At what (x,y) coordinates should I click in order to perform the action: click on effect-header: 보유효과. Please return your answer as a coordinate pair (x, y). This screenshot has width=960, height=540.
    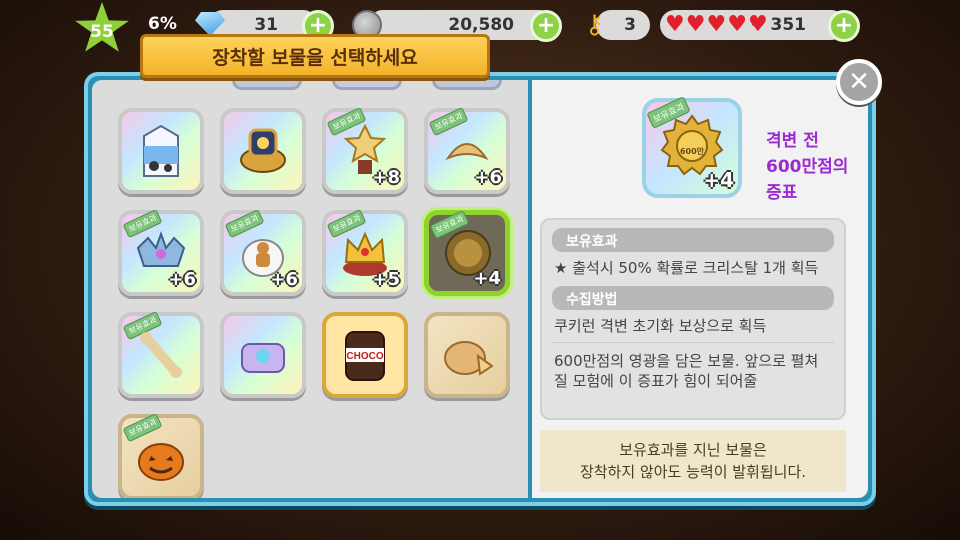
    Looking at the image, I should click on (693, 240).